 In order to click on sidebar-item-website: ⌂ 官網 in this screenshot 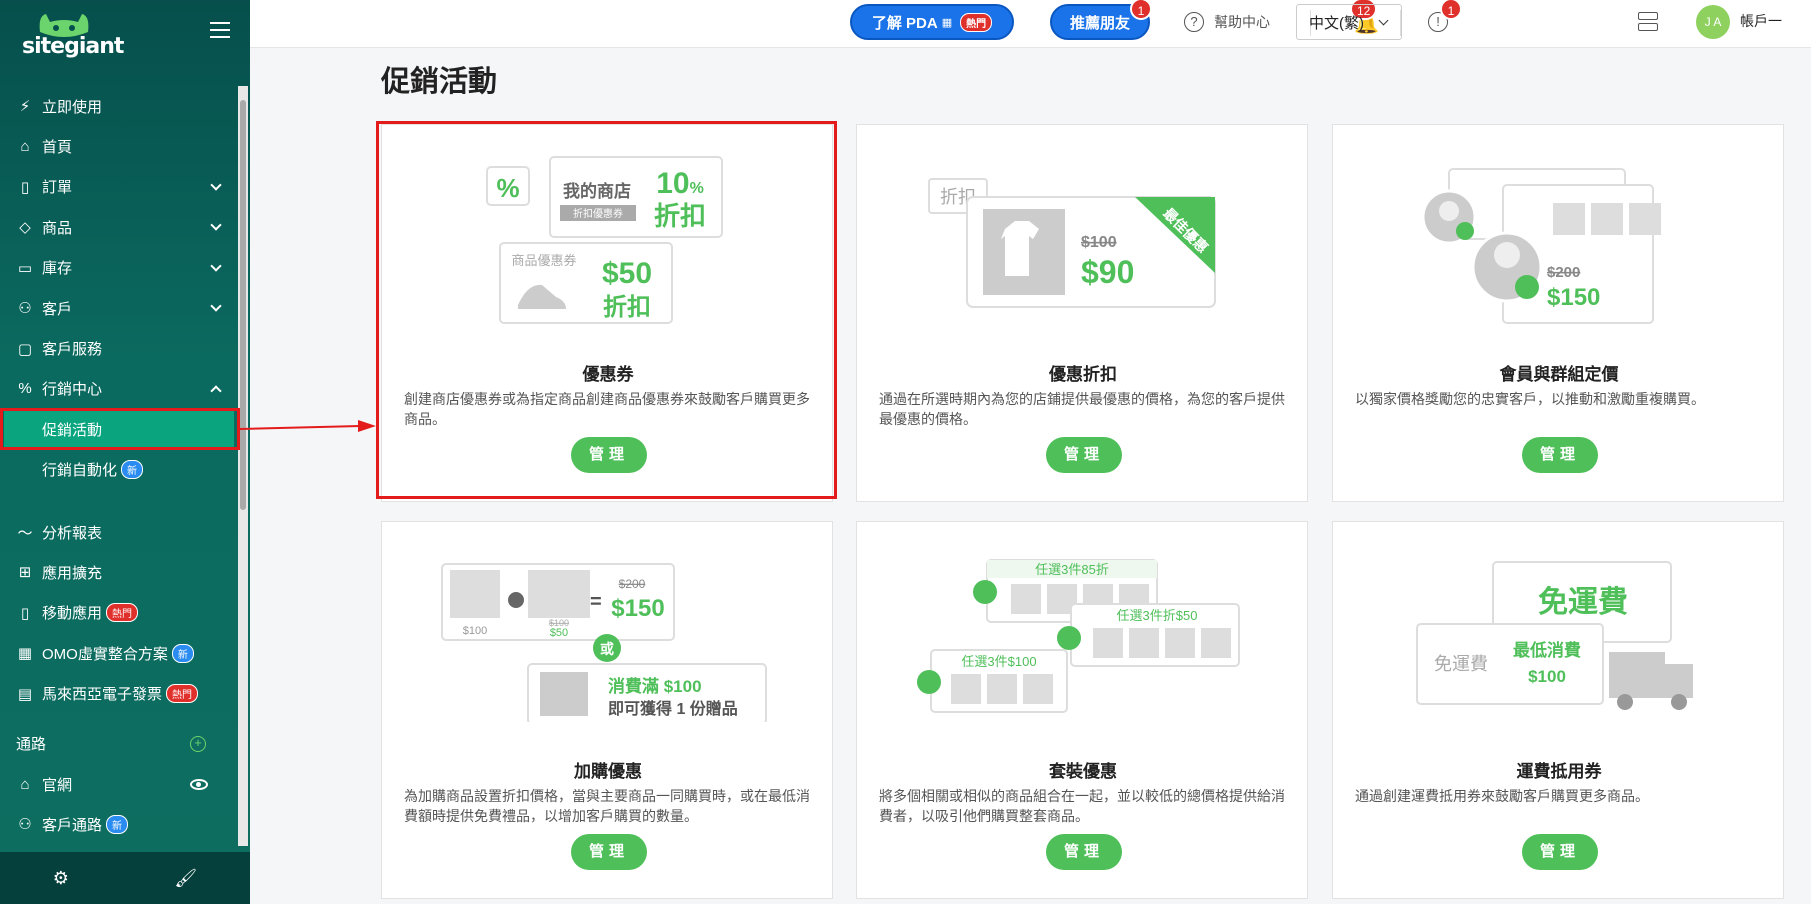, I will do `click(119, 784)`.